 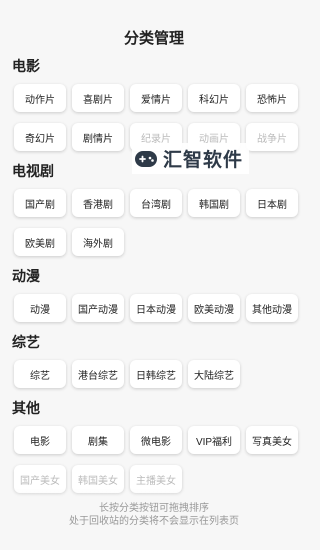 What do you see at coordinates (40, 203) in the screenshot?
I see `category-chip: 国产剧` at bounding box center [40, 203].